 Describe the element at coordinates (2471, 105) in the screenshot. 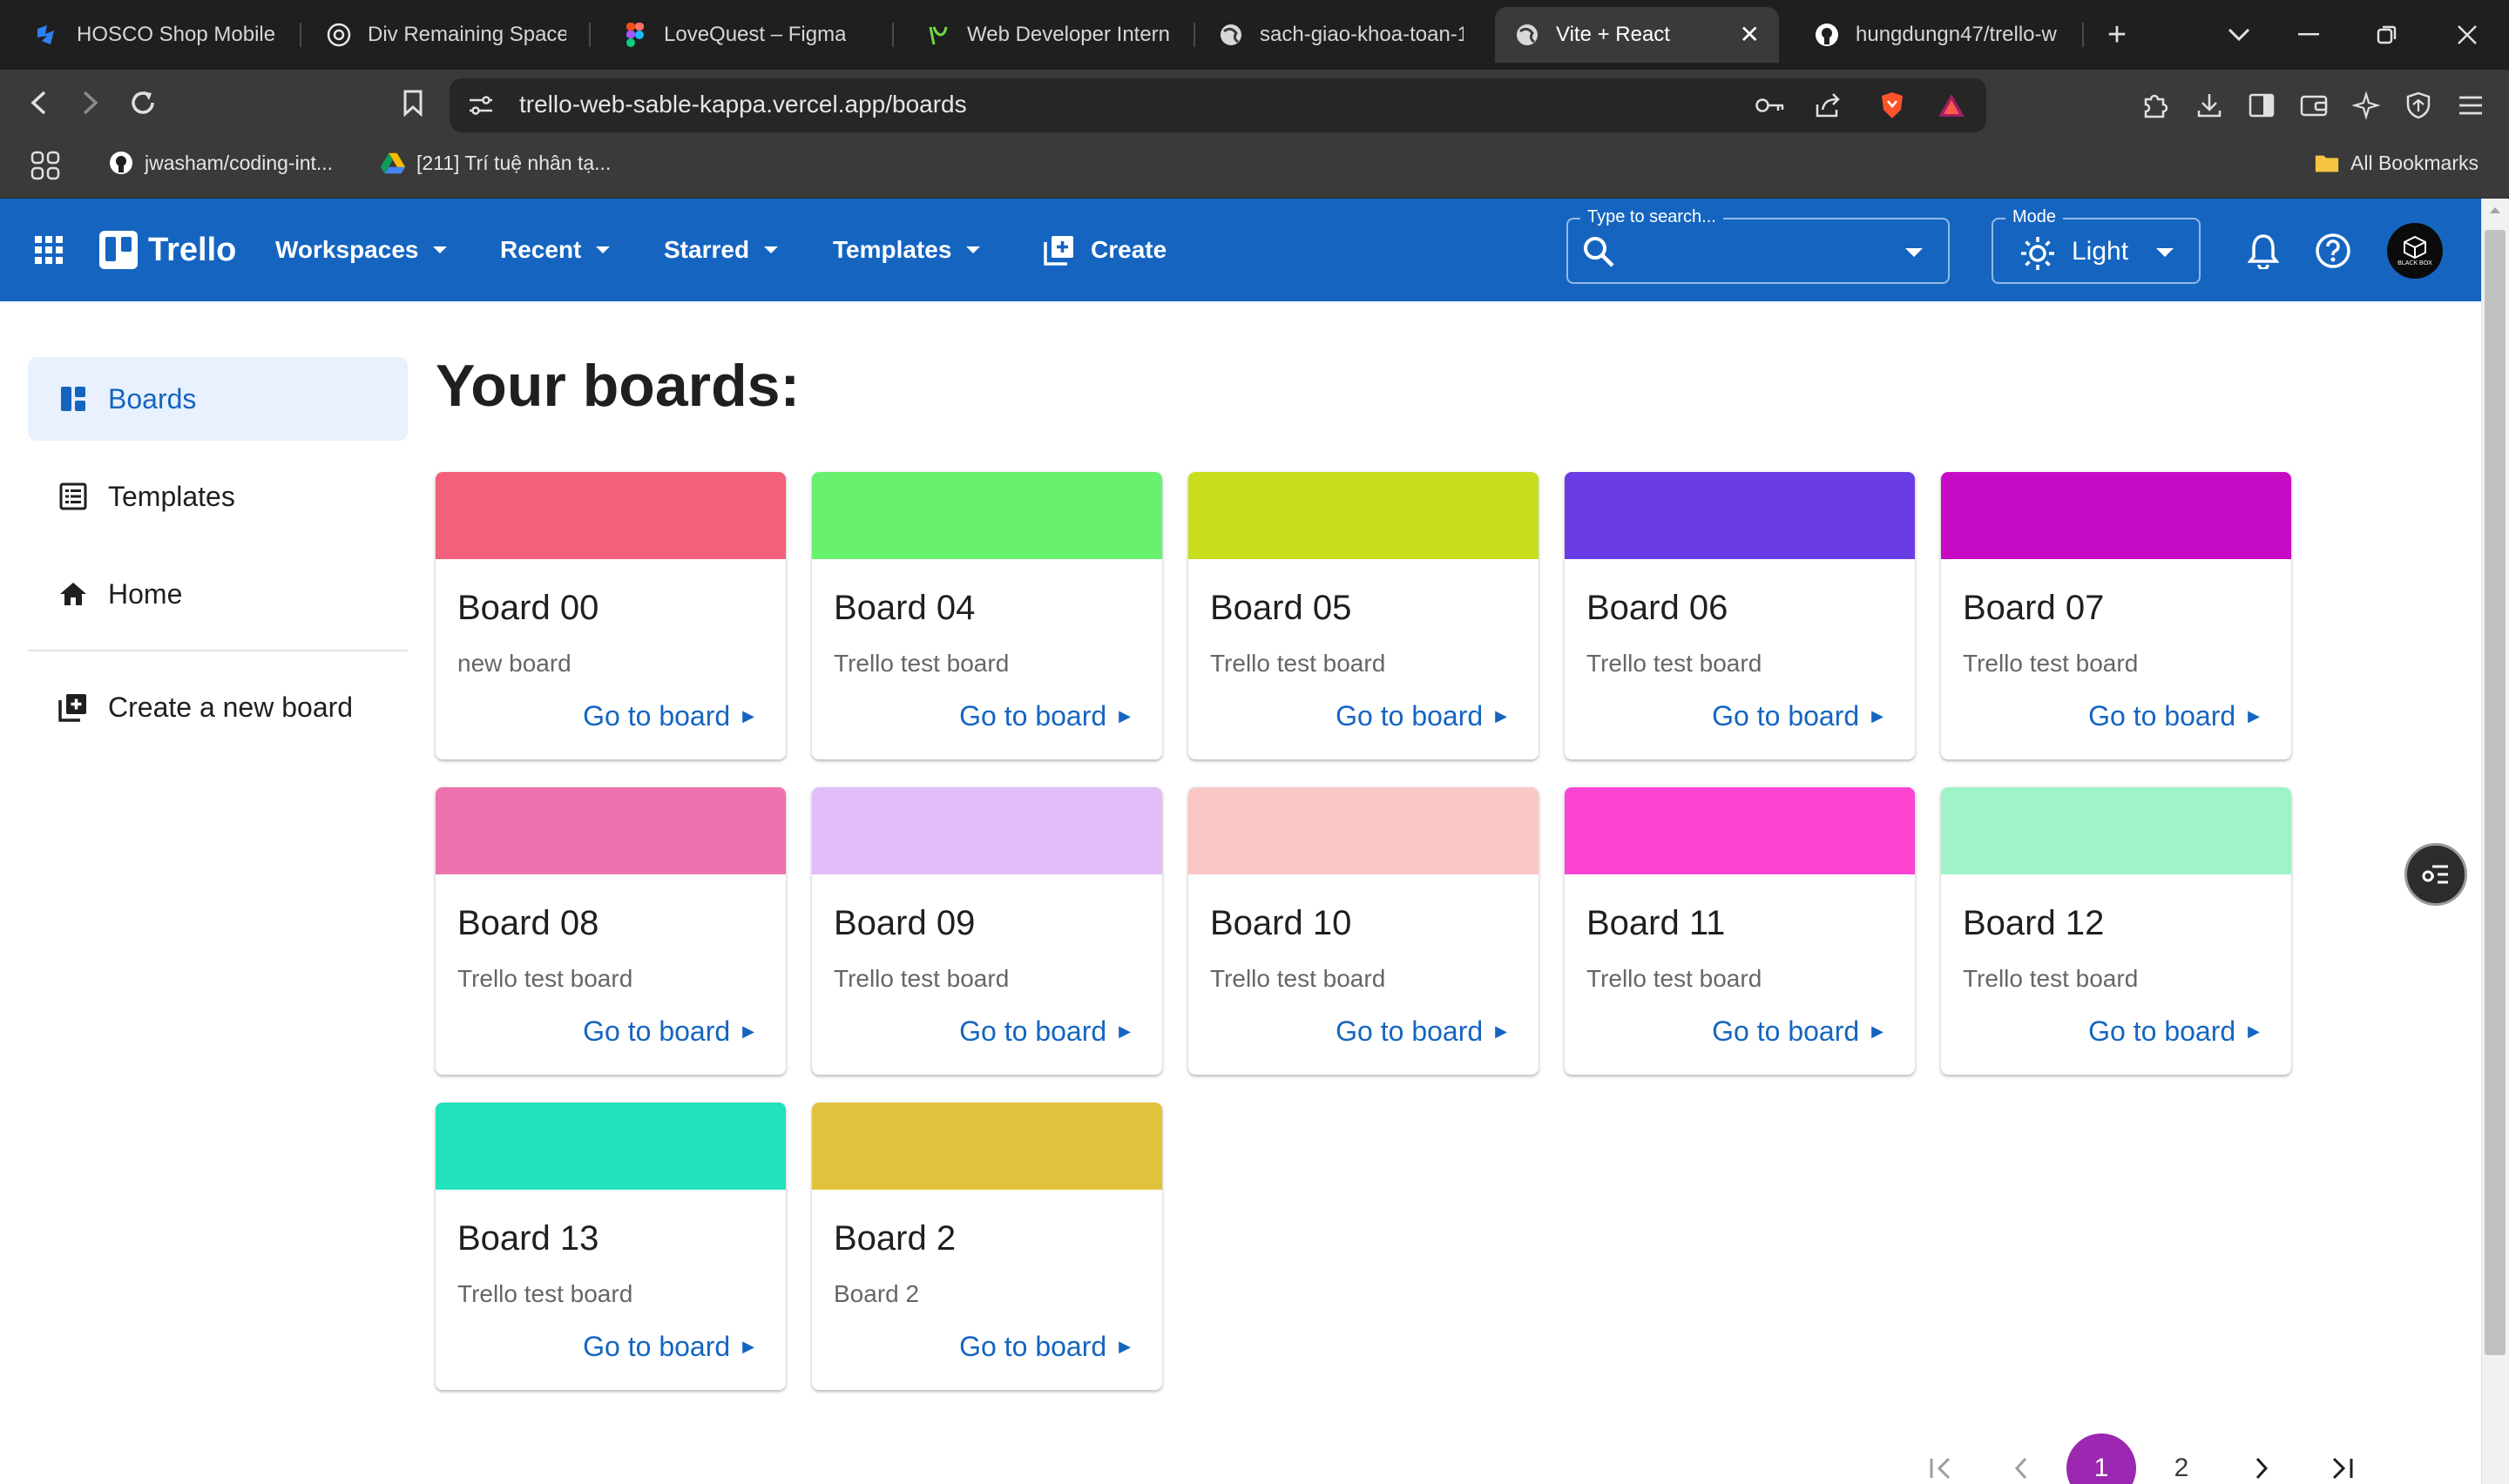

I see `menu-icon` at that location.